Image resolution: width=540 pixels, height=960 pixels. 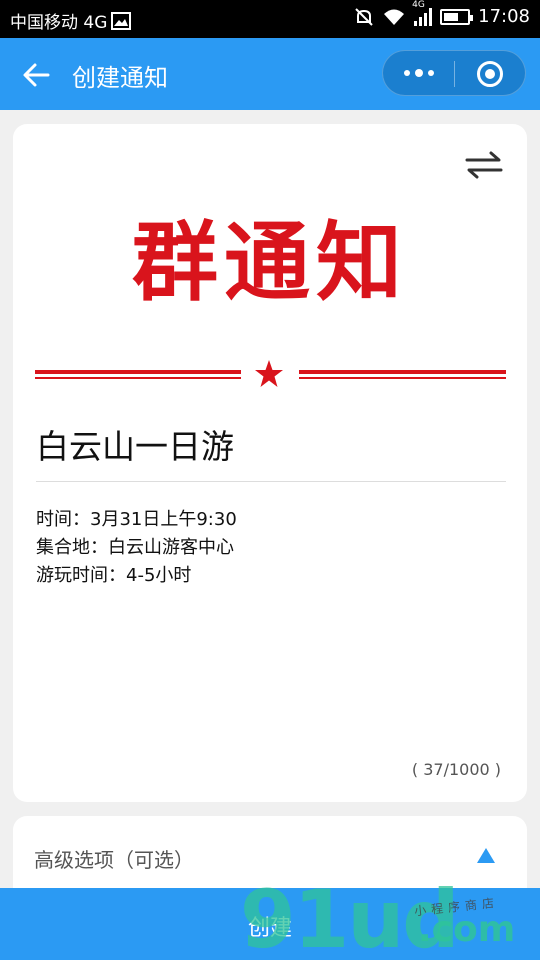 What do you see at coordinates (270, 19) in the screenshot?
I see `status-bar: 中国移动 4G 4G 17:08` at bounding box center [270, 19].